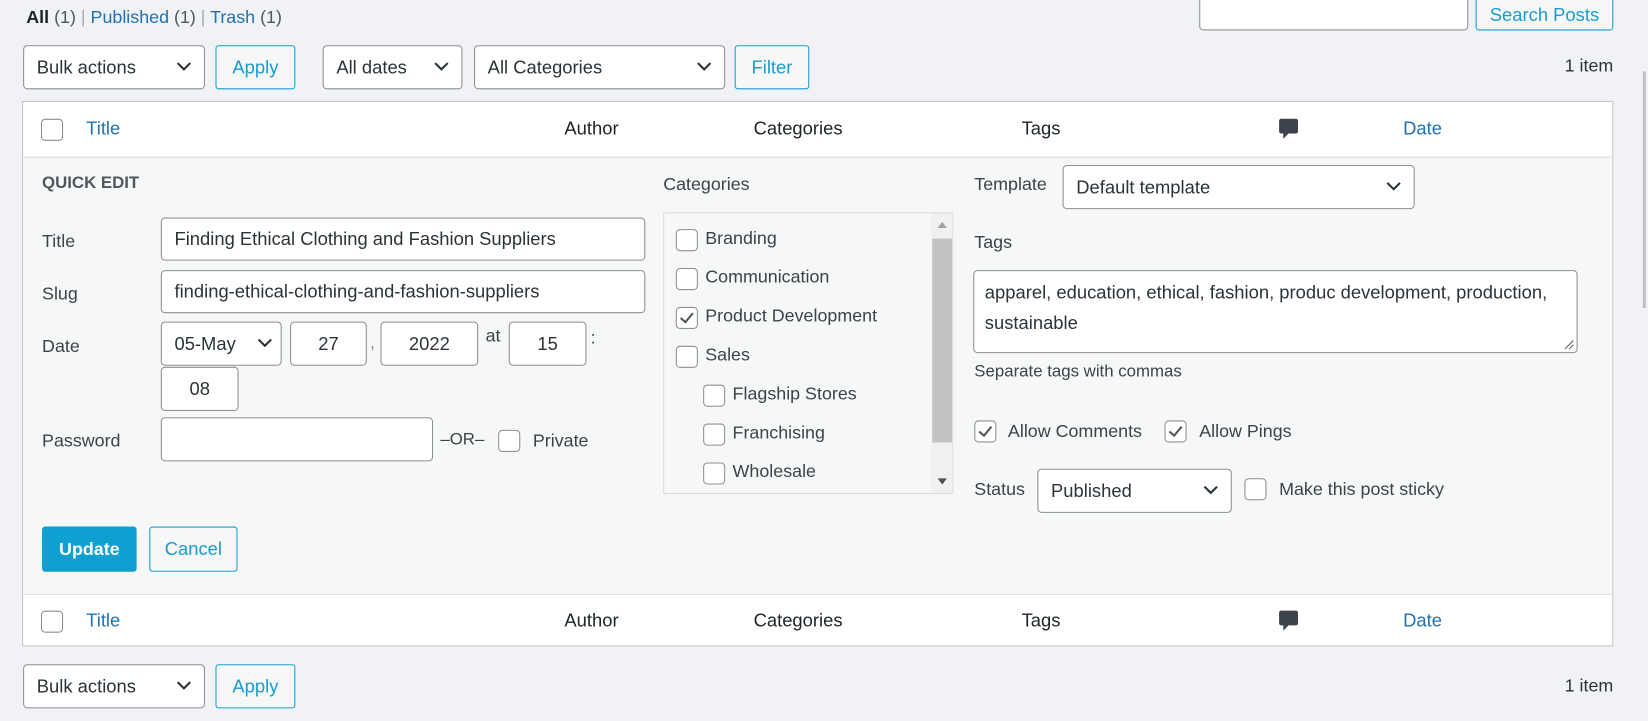  Describe the element at coordinates (255, 686) in the screenshot. I see `apply-button-bottom: Apply` at that location.